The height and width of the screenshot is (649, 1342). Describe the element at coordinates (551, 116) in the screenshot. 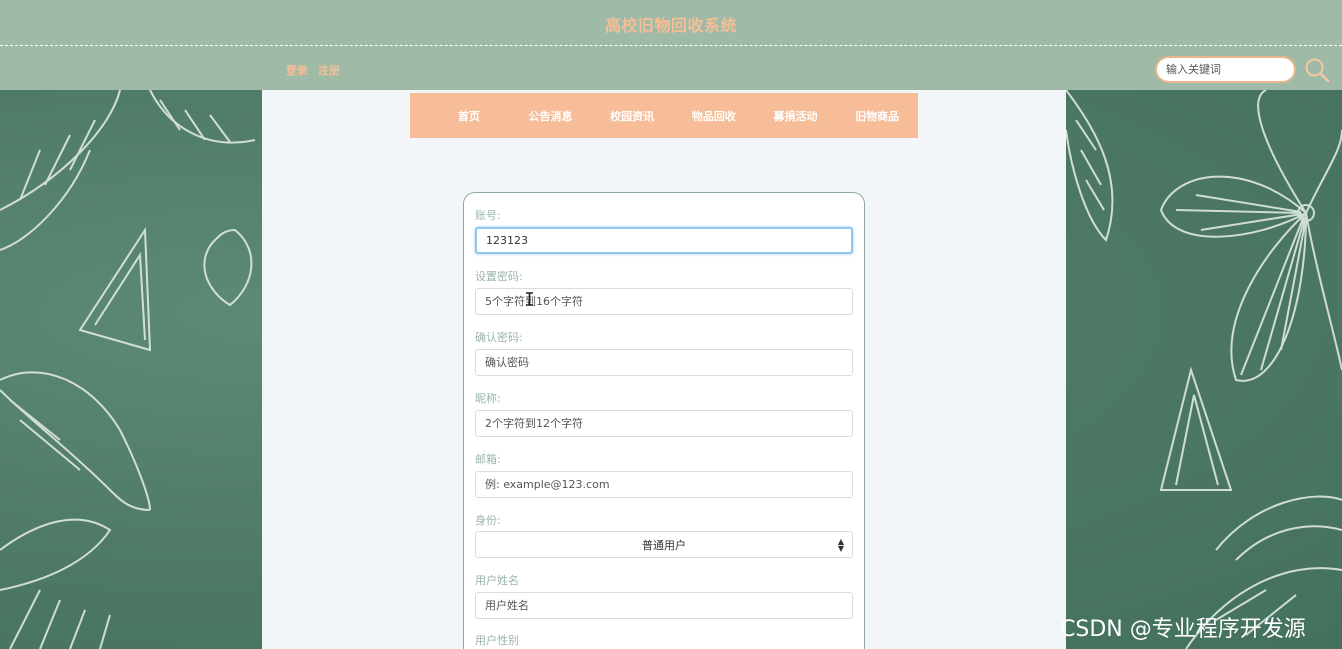

I see `nav-item-announcements: 公告消息` at that location.